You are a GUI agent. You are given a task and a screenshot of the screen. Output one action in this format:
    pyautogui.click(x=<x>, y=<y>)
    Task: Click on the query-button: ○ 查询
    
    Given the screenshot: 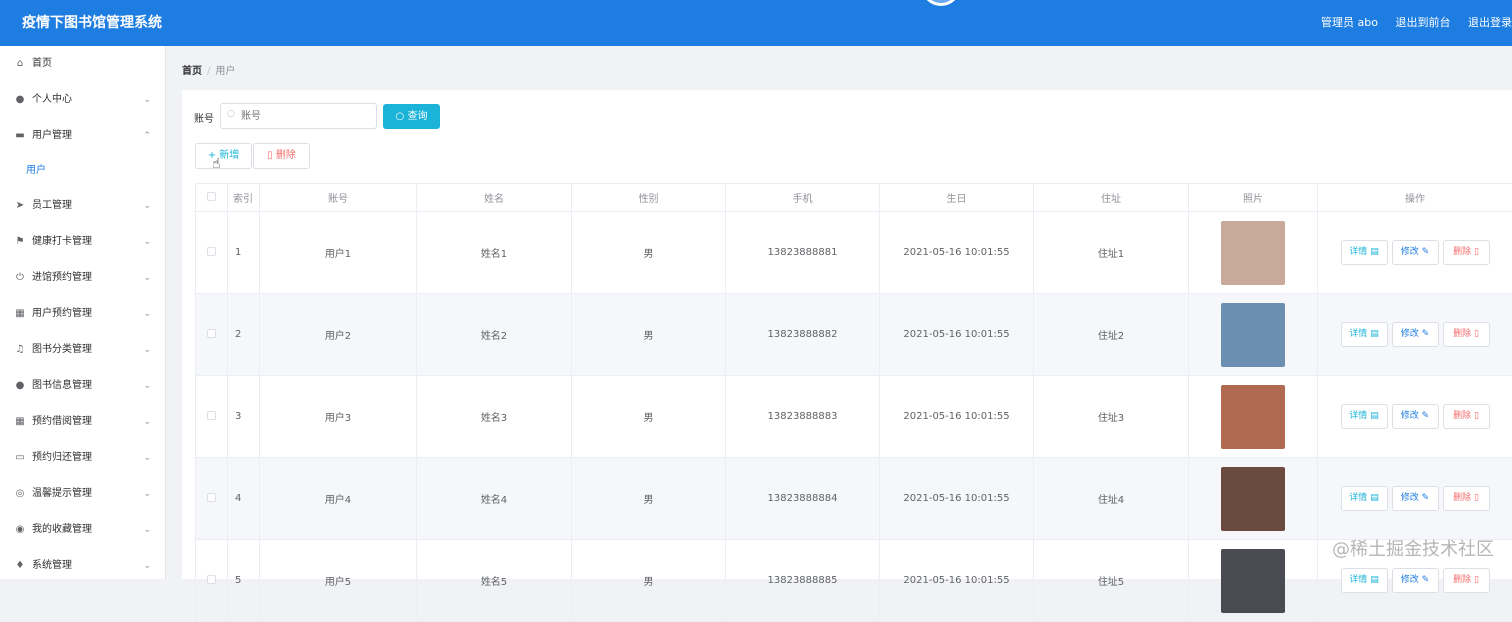 What is the action you would take?
    pyautogui.click(x=411, y=116)
    